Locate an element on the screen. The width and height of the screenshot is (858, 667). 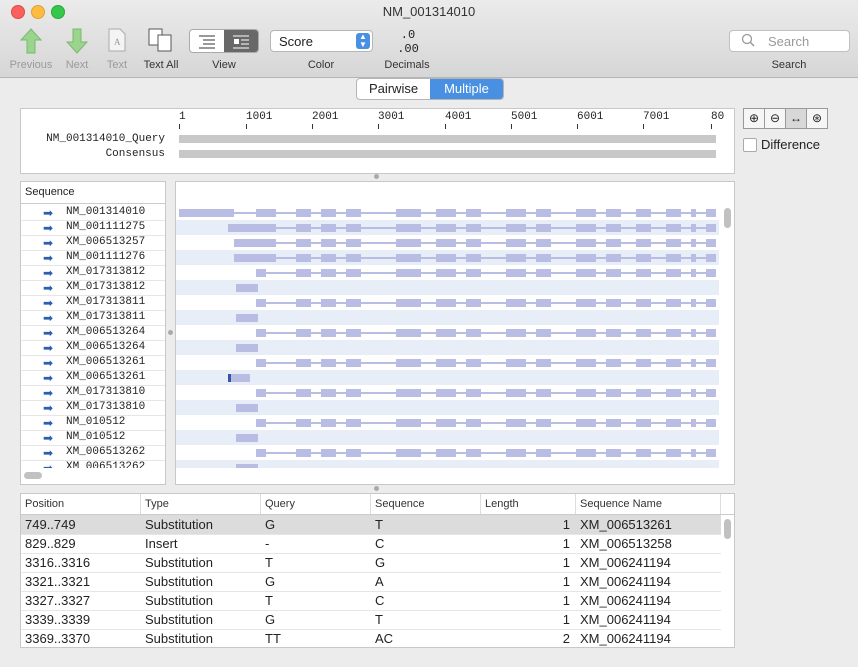
tab-pairwise: Pairwise is located at coordinates (393, 89).